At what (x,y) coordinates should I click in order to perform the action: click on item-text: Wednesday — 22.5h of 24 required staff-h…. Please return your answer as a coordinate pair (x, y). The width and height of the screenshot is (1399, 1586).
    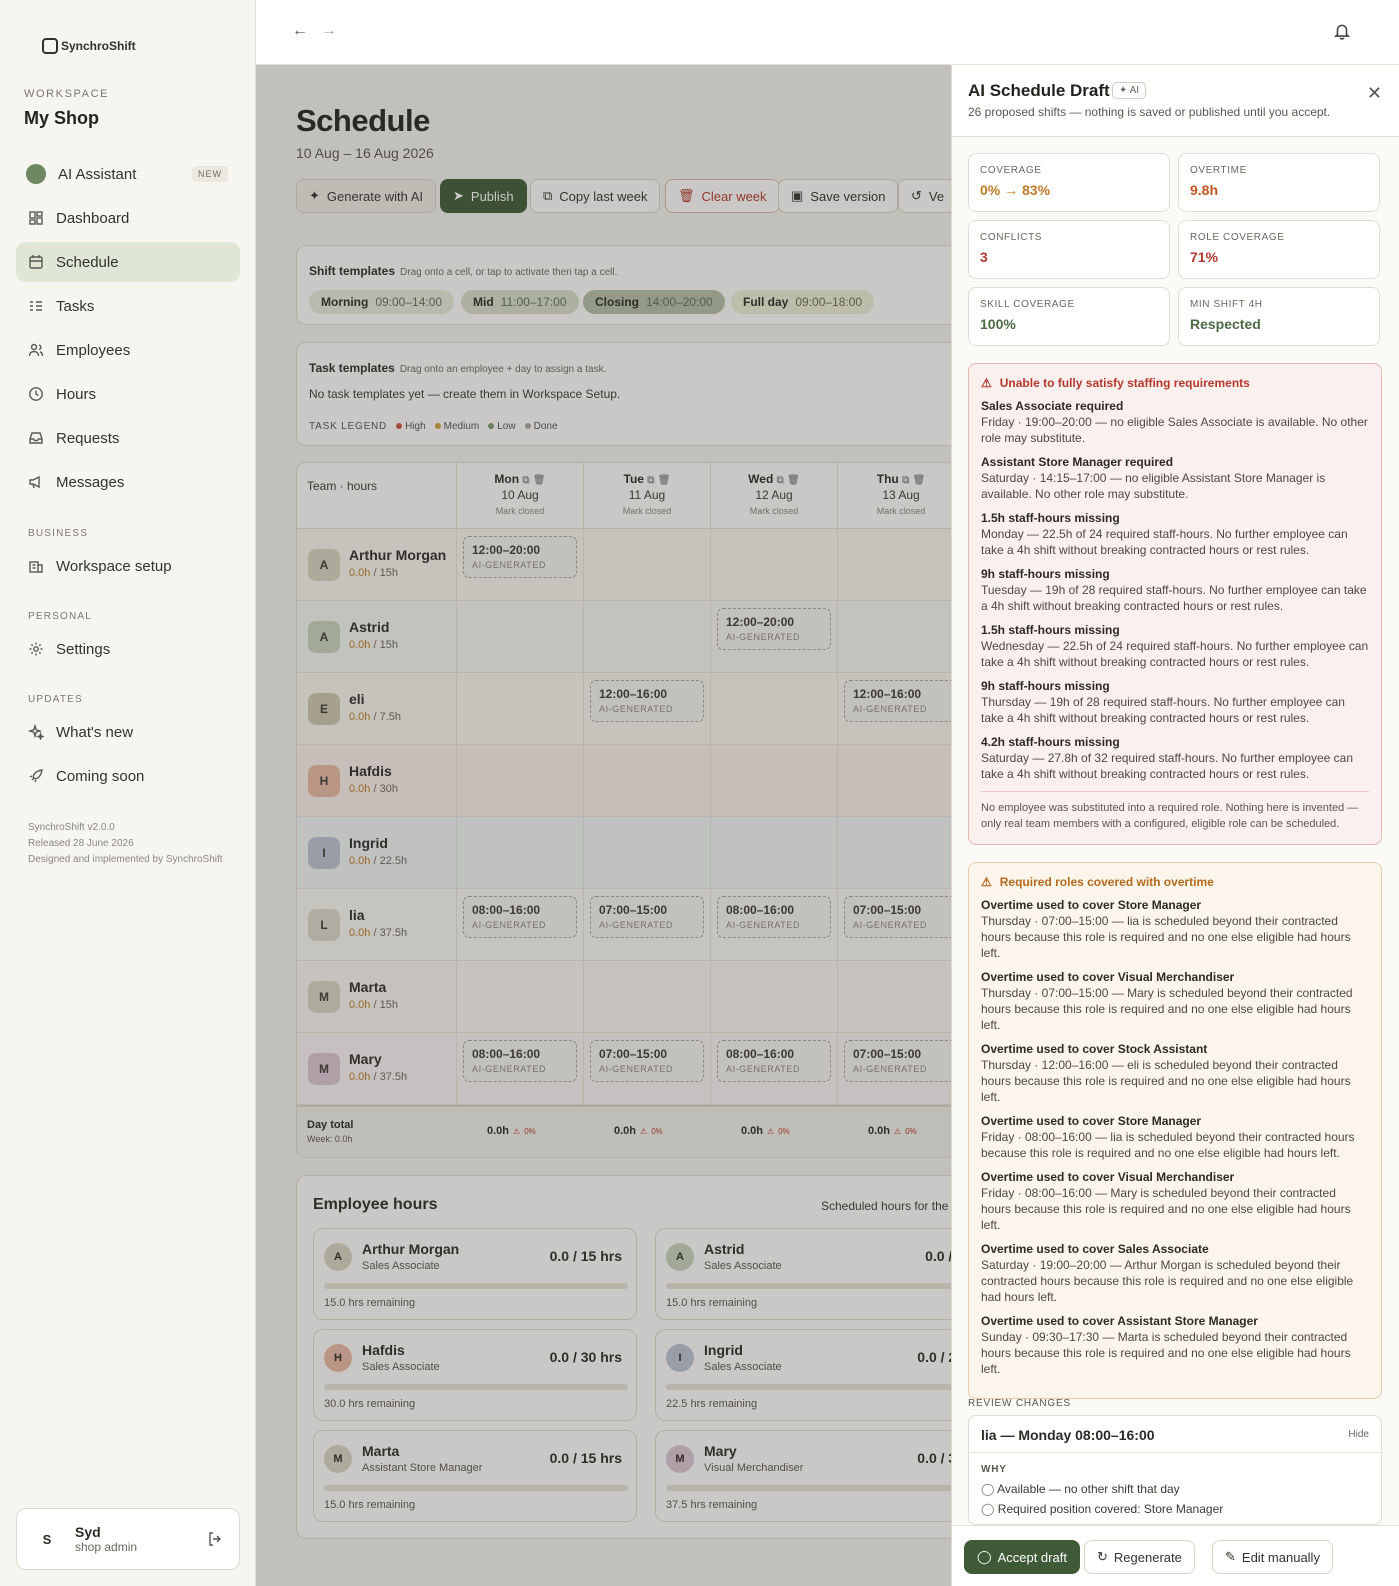
    Looking at the image, I should click on (1175, 654).